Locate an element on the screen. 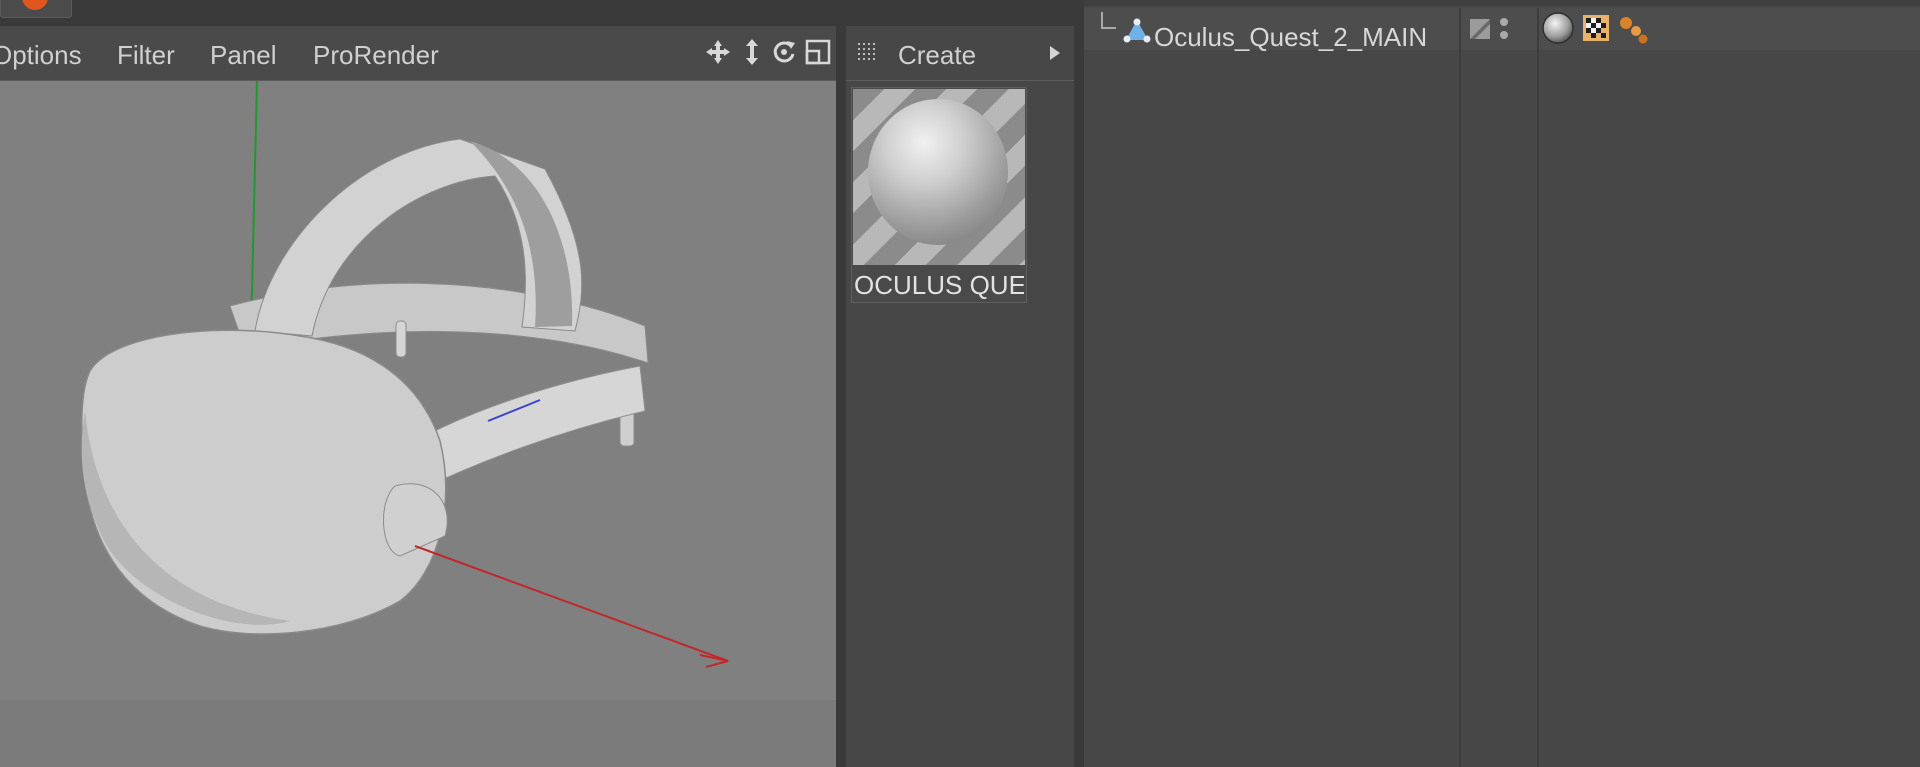 The height and width of the screenshot is (767, 1920). texture-tag-icon is located at coordinates (1596, 28).